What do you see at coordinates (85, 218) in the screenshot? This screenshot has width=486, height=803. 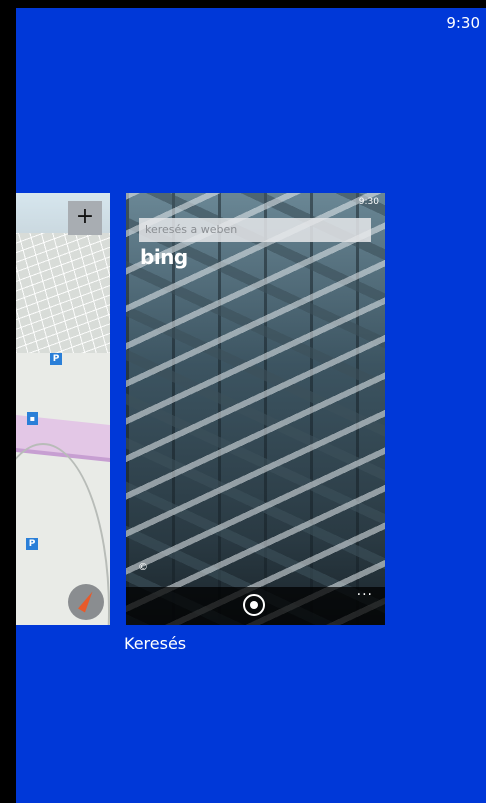 I see `zoom-in-button: +` at bounding box center [85, 218].